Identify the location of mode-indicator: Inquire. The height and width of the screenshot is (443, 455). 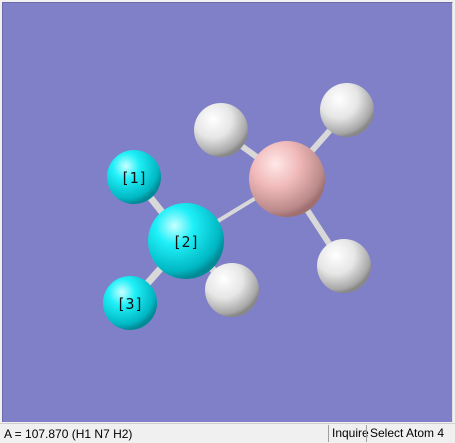
(348, 433).